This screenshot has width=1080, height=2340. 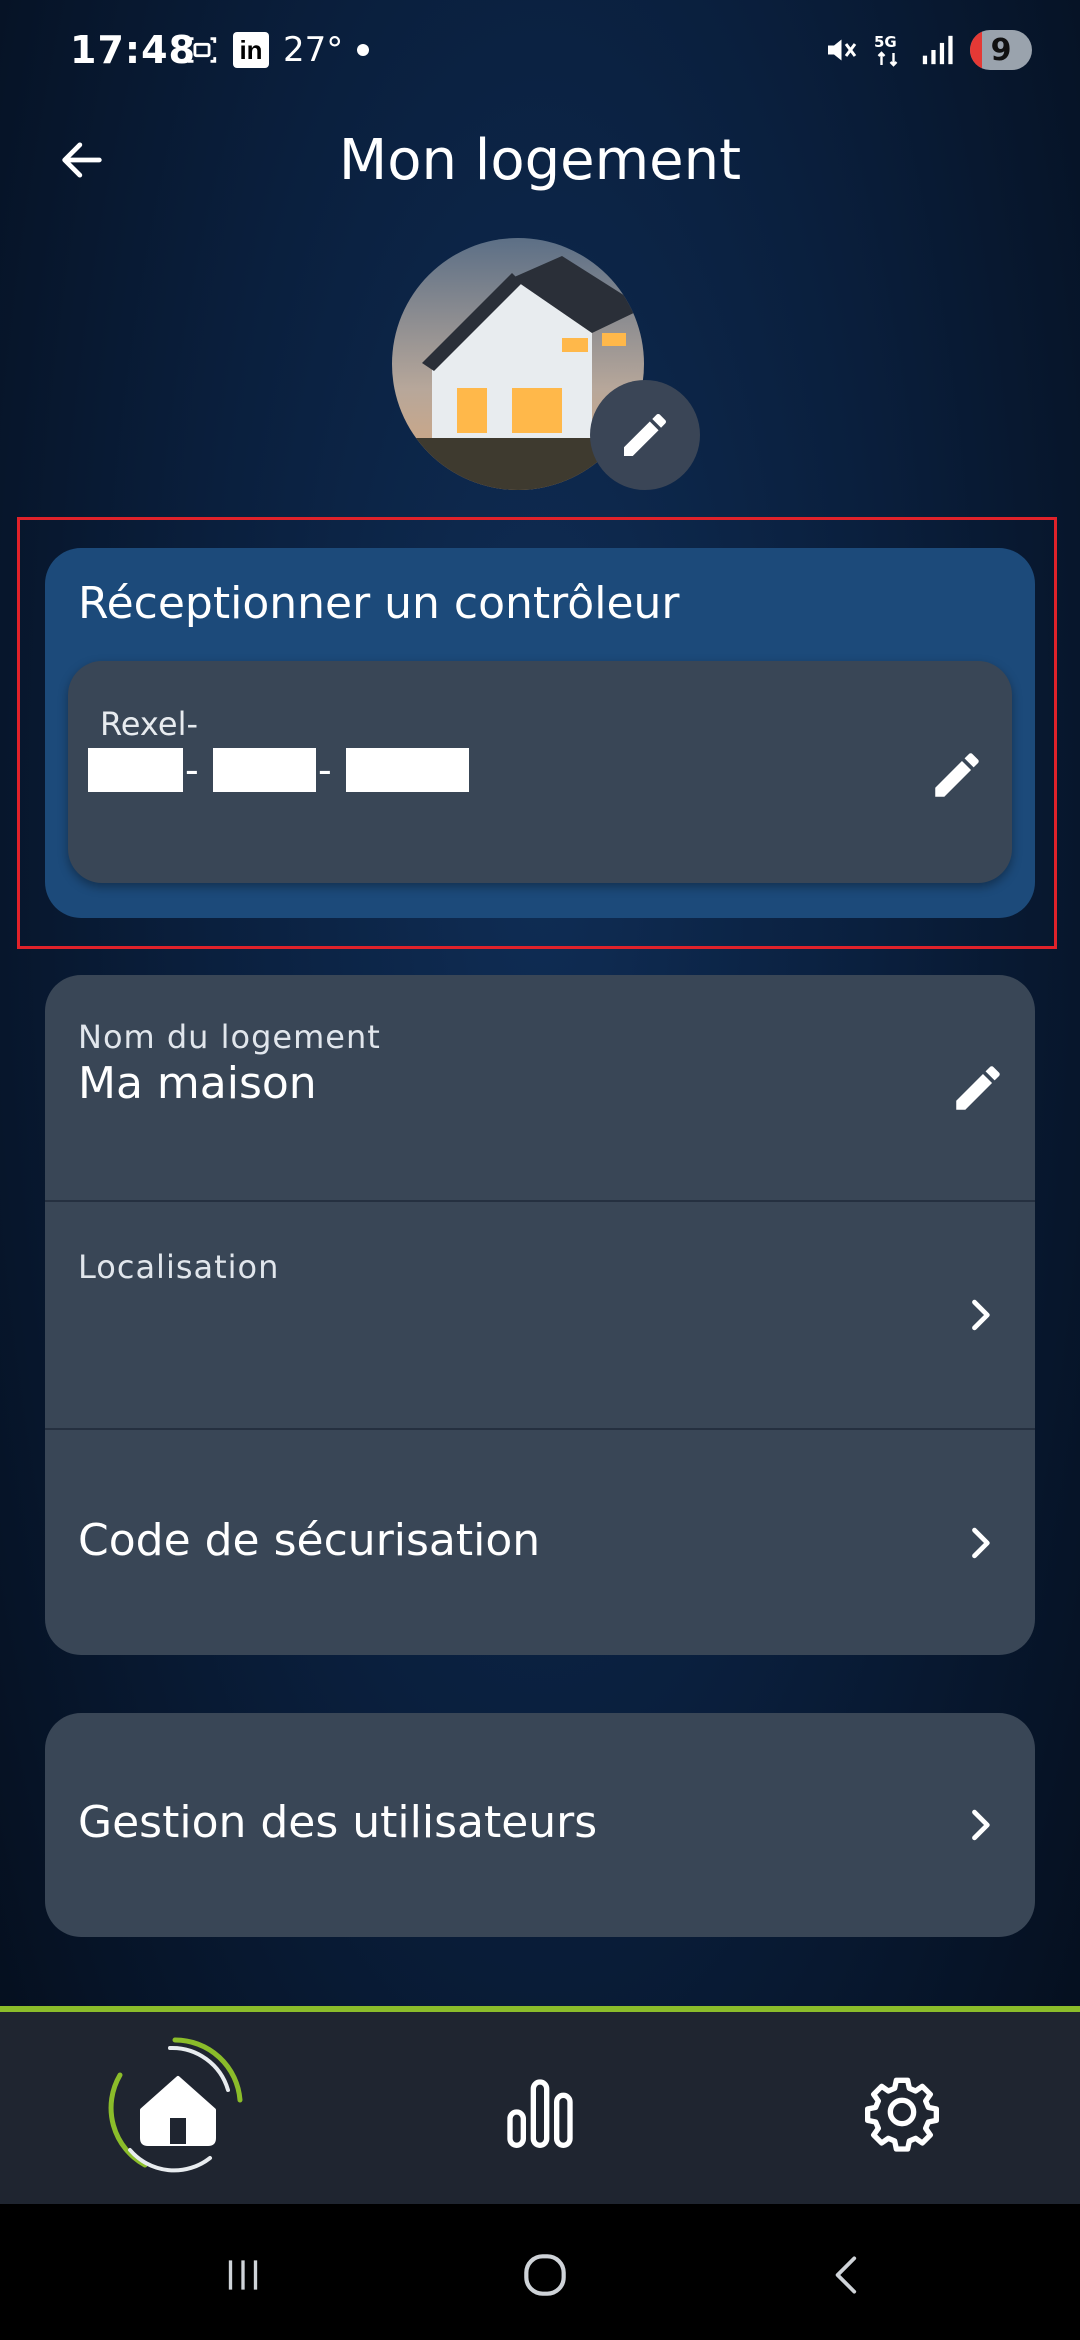 I want to click on nav-settings-button, so click(x=902, y=2112).